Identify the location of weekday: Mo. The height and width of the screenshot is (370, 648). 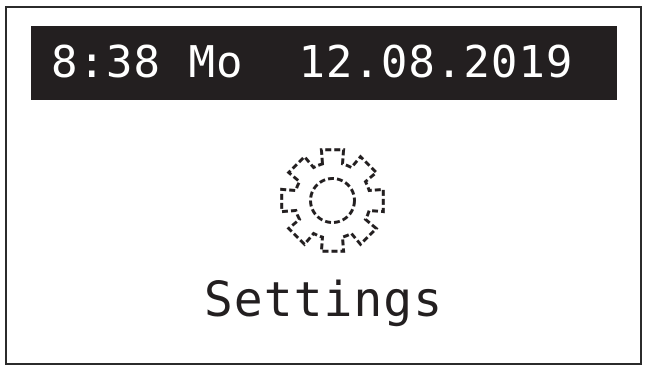
(216, 62).